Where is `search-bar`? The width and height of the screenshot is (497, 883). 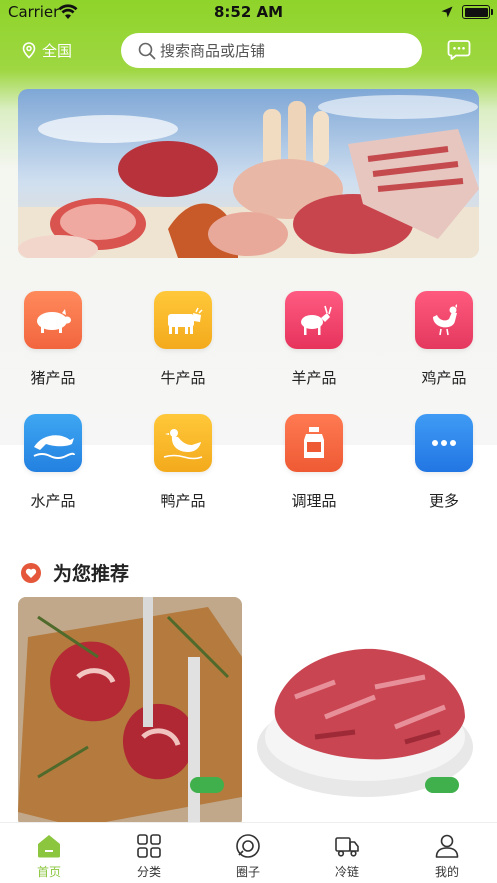
search-bar is located at coordinates (271, 50).